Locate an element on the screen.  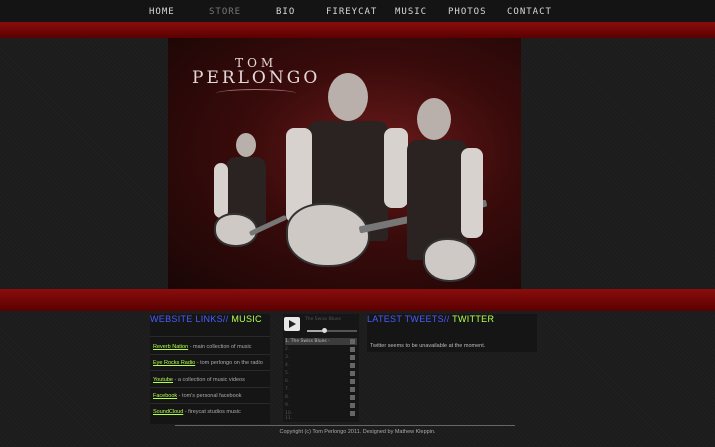
nav-home: HOME is located at coordinates (162, 12).